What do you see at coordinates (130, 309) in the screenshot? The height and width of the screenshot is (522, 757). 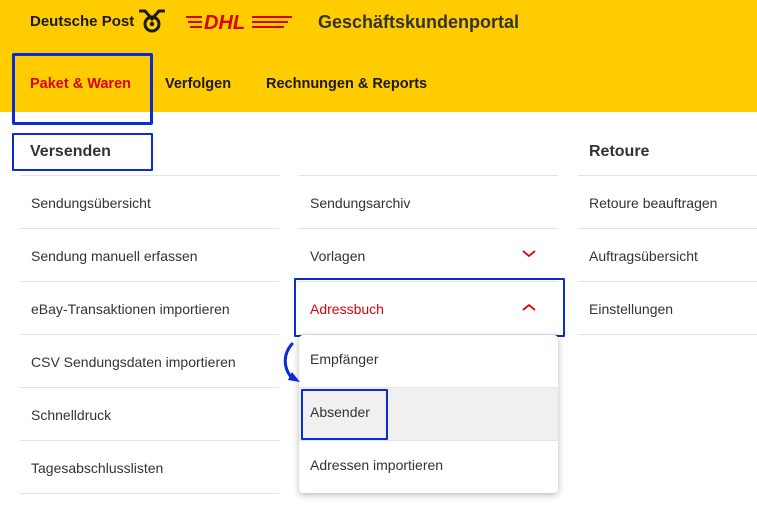 I see `menu-item-label: eBay-Transaktionen importieren` at bounding box center [130, 309].